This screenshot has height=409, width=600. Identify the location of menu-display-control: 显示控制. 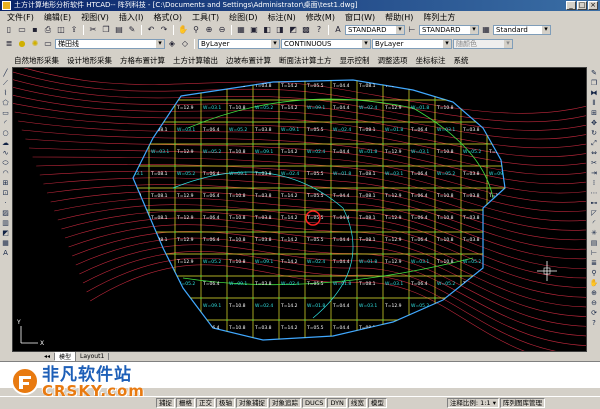
(355, 60).